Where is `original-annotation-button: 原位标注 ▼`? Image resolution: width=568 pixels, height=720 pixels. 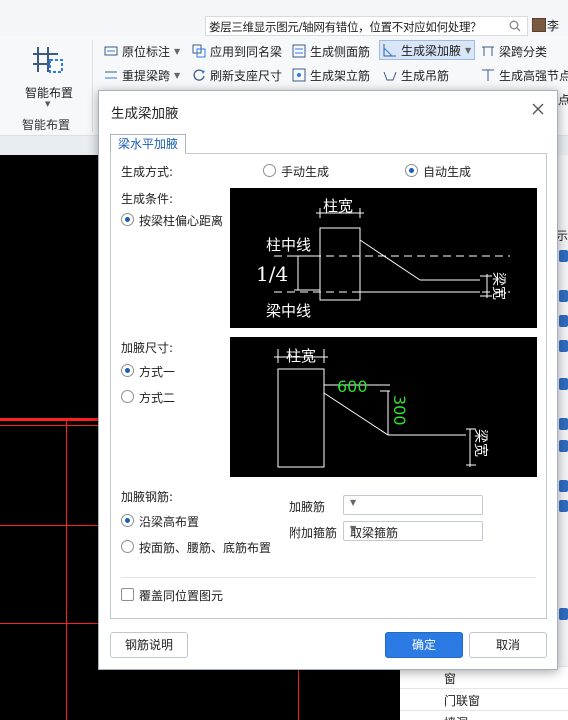 original-annotation-button: 原位标注 ▼ is located at coordinates (142, 51).